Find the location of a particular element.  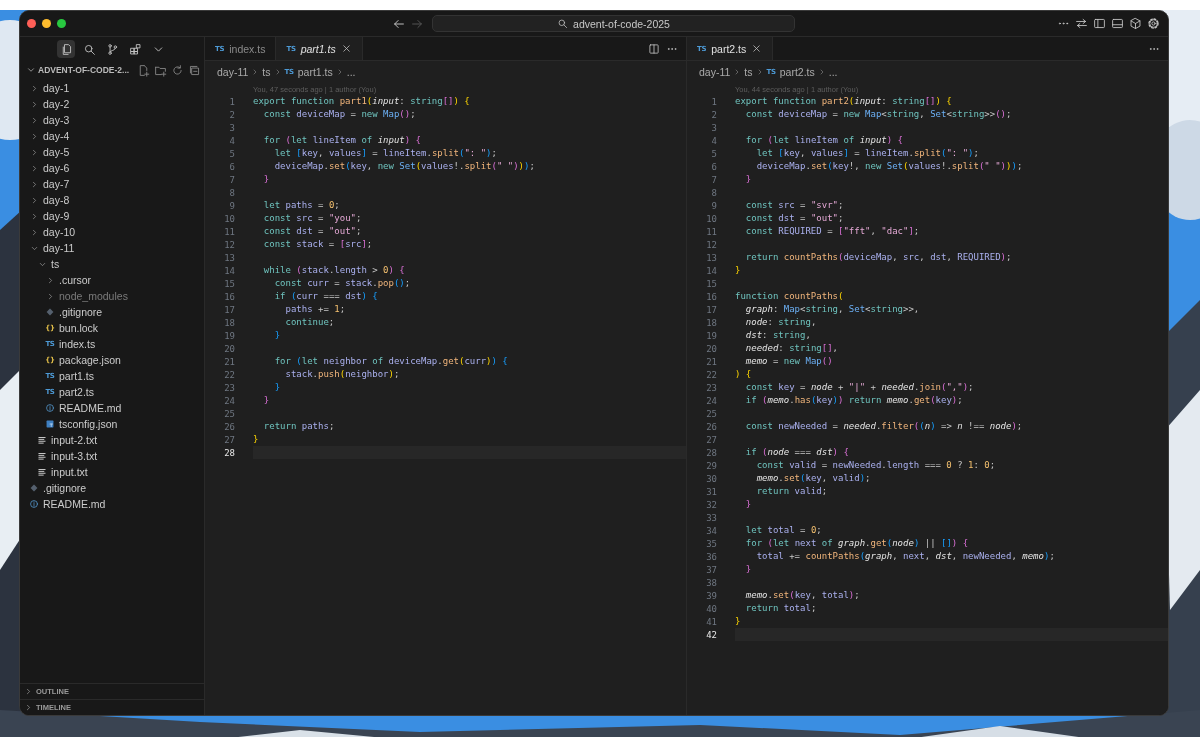

search-icon is located at coordinates (89, 49).